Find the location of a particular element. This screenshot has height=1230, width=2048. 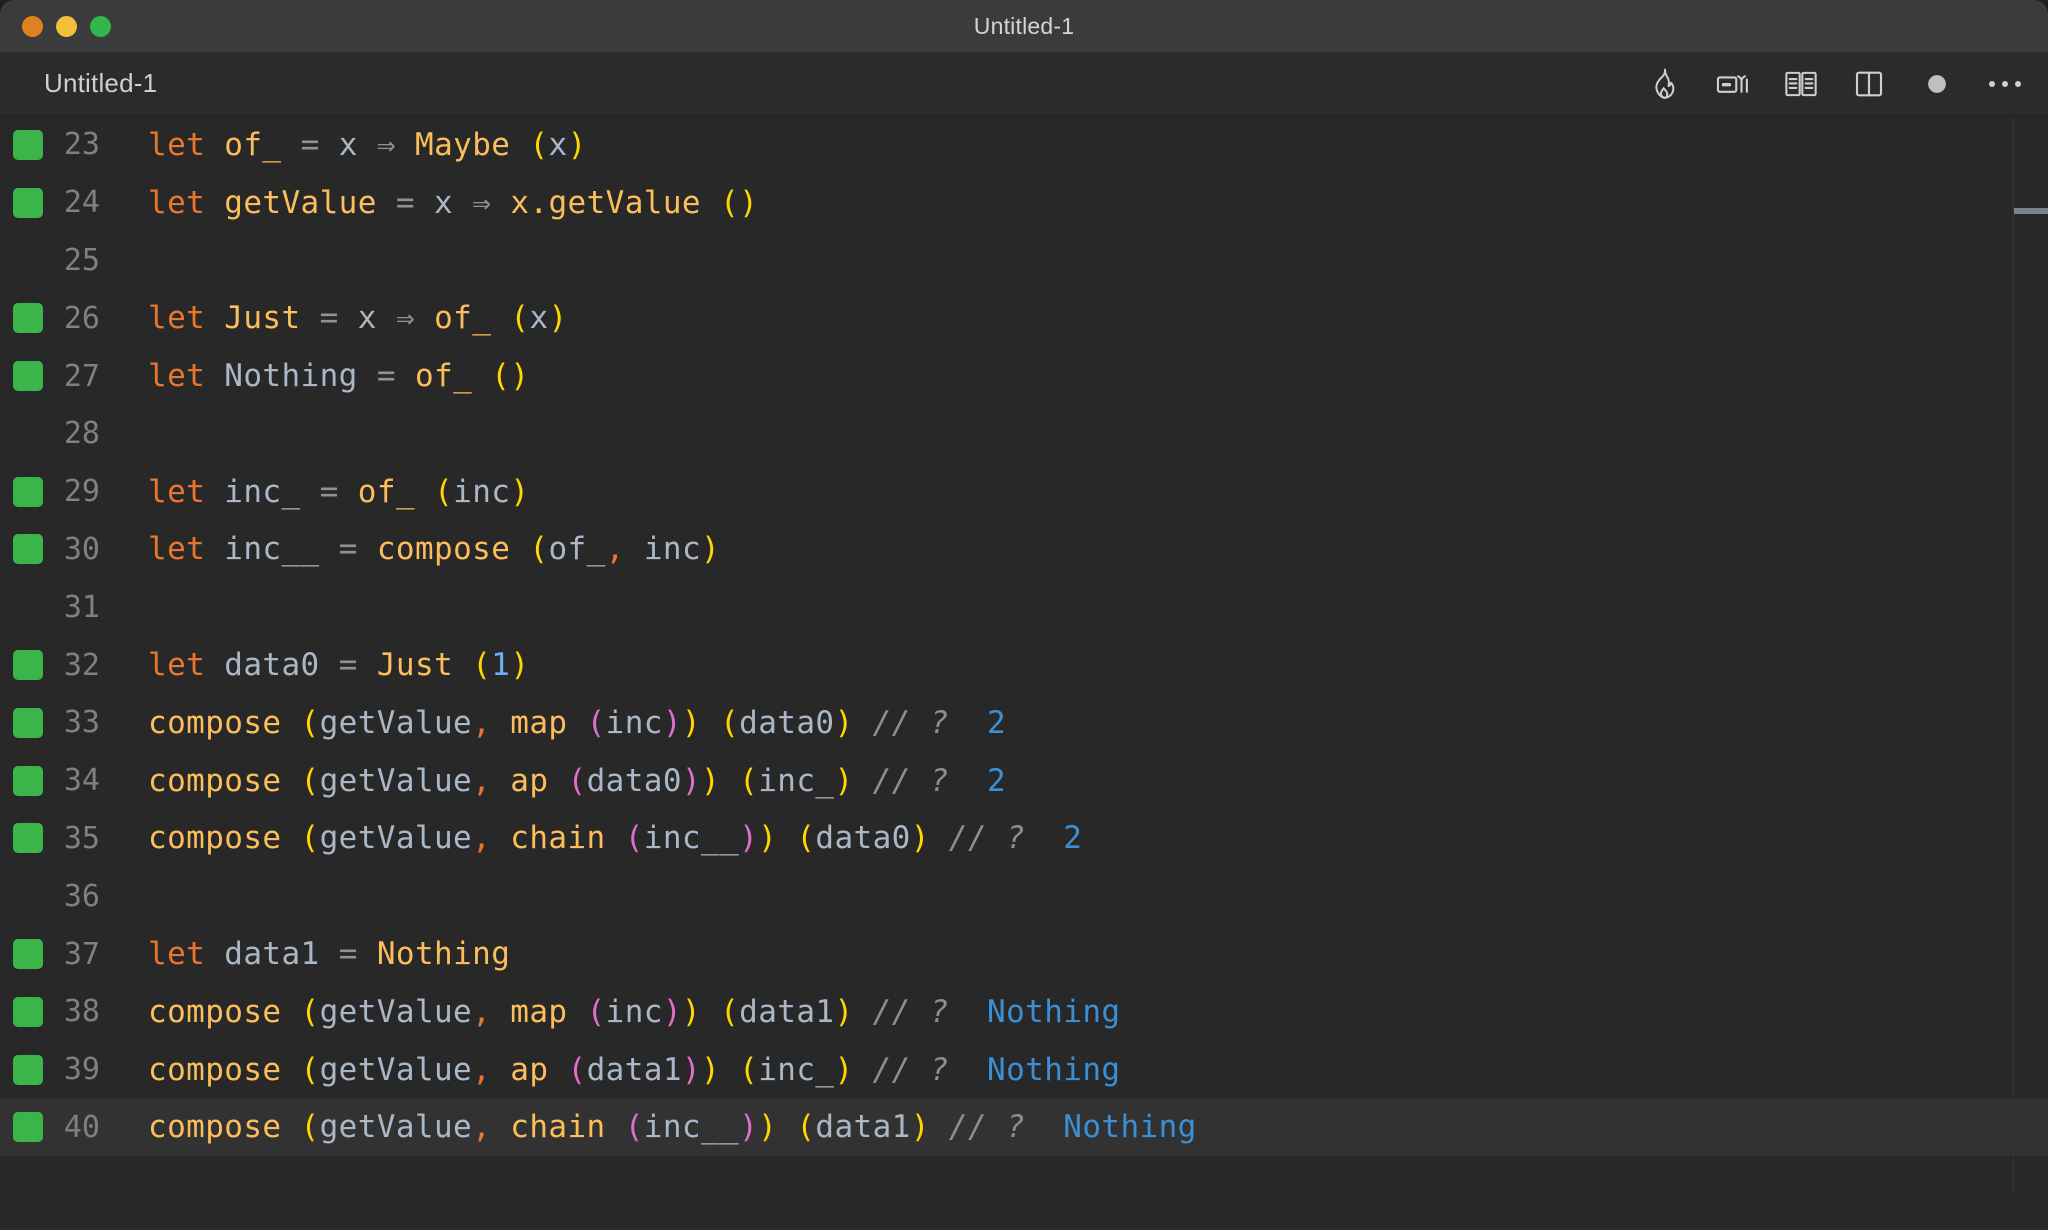

code-line: 37 let data1 = Nothing is located at coordinates (1024, 954).